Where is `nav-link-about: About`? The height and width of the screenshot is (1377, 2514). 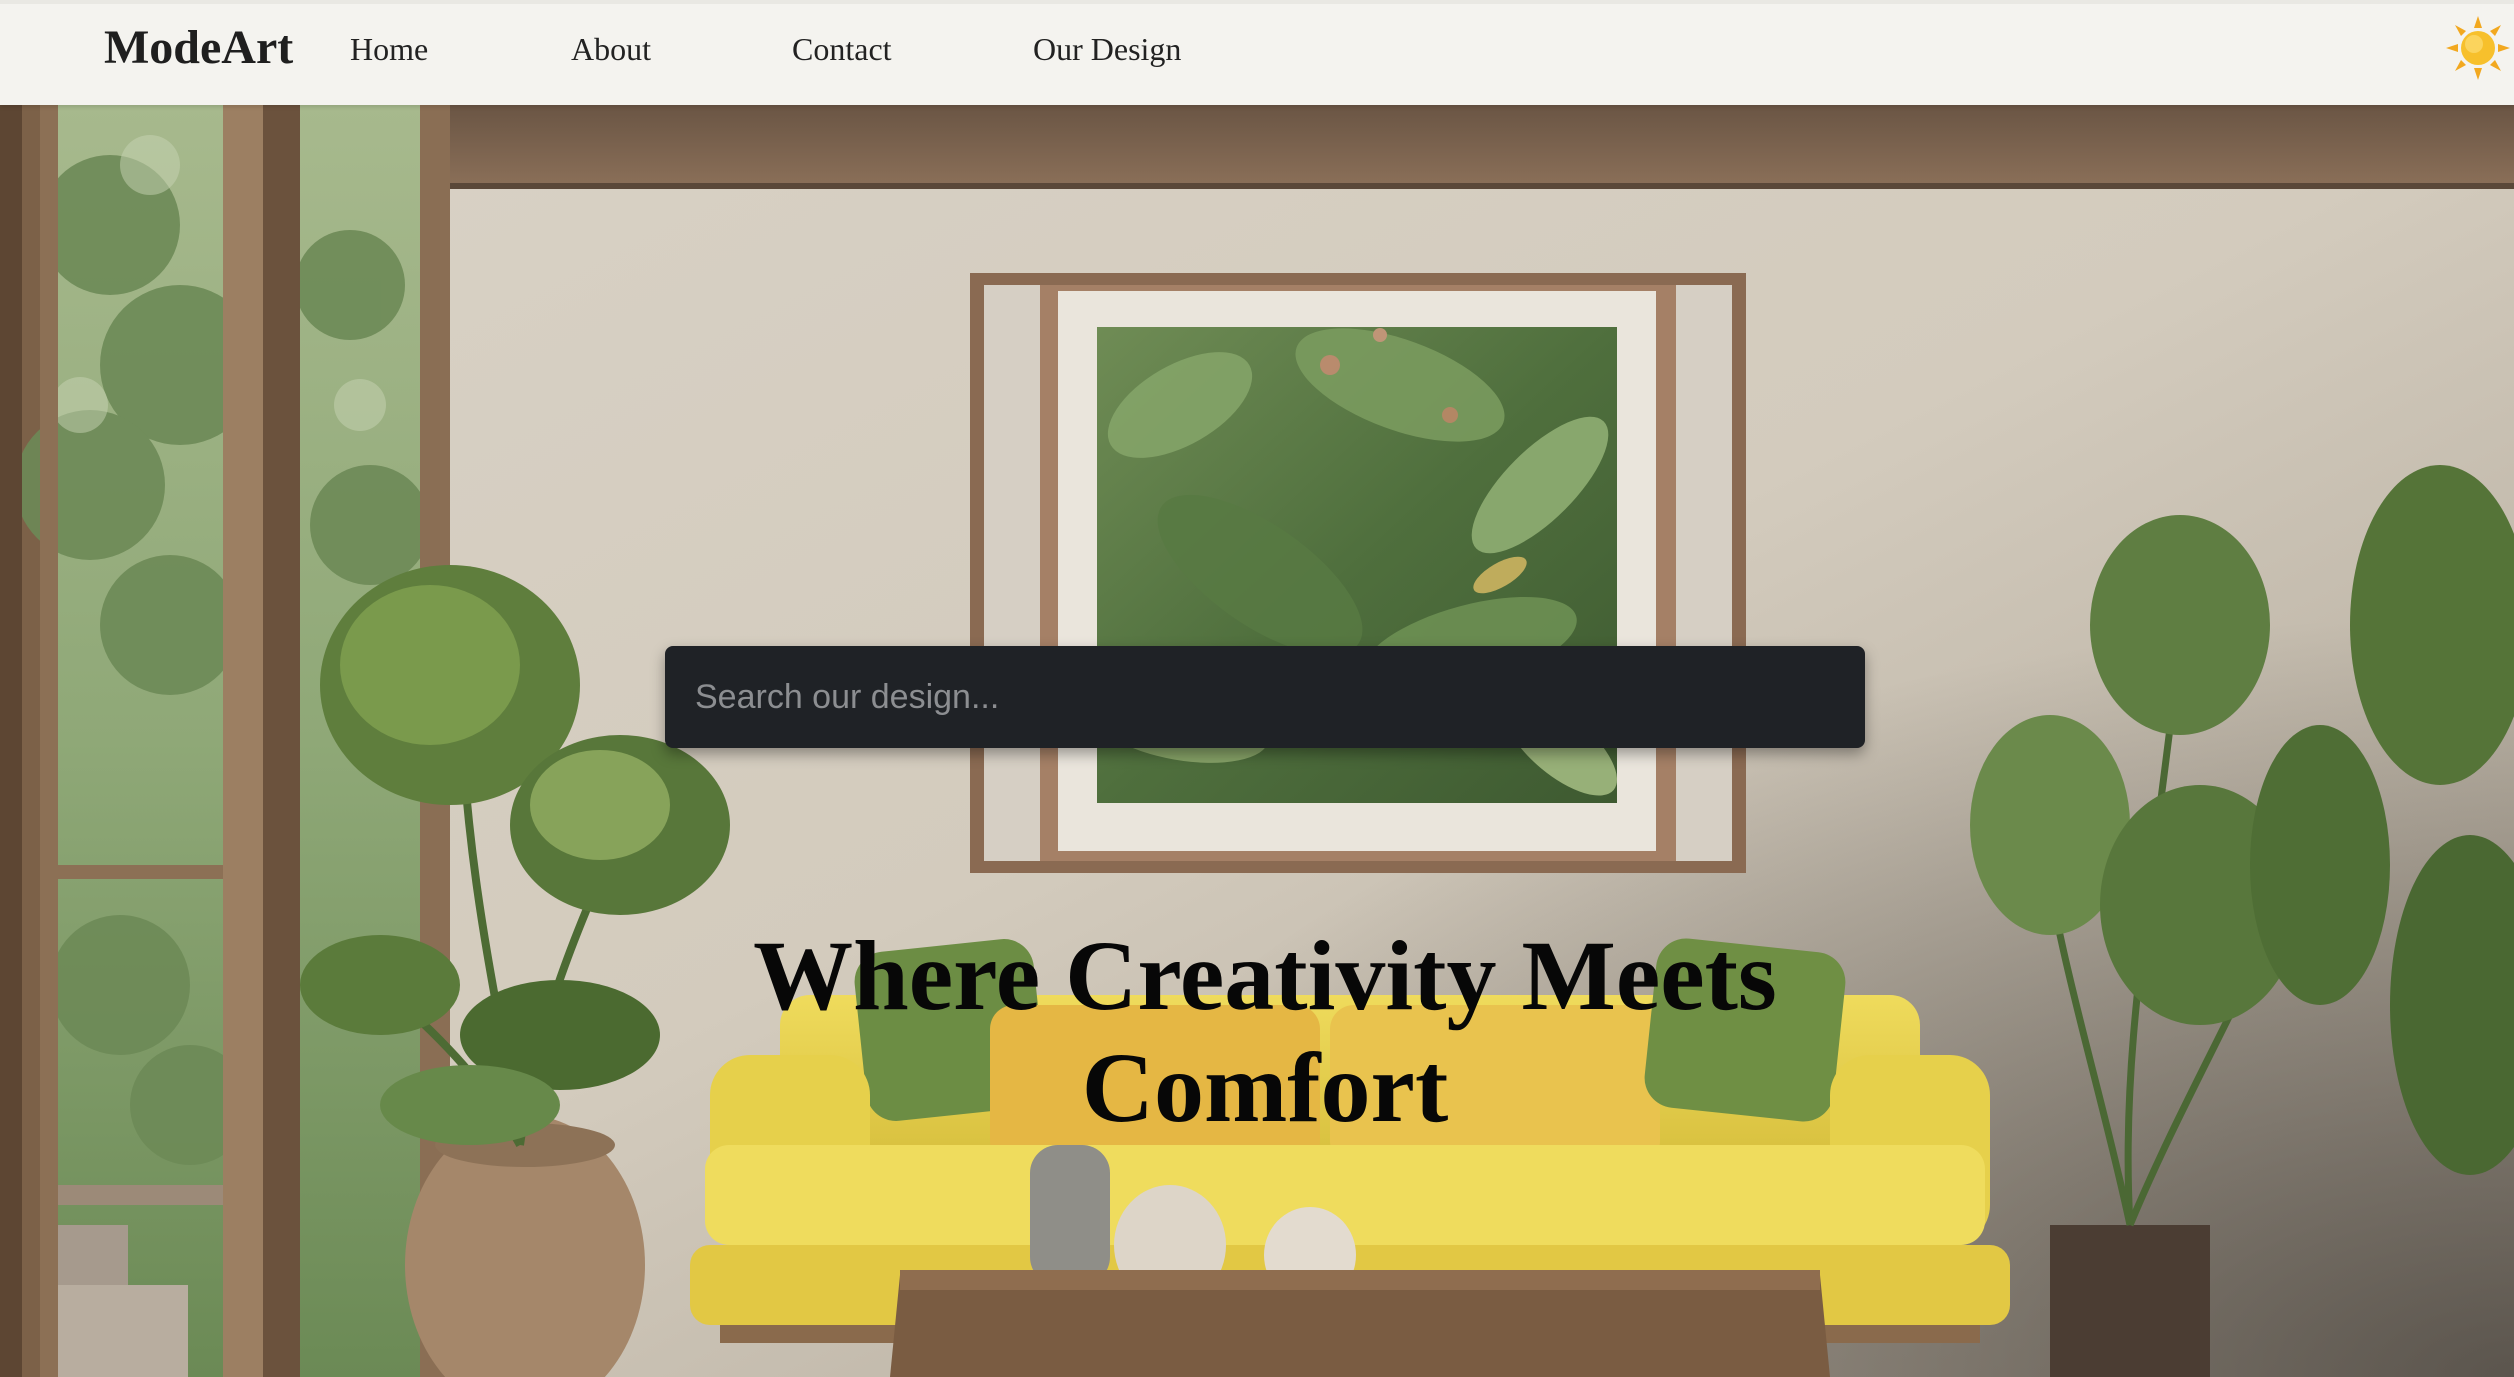 nav-link-about: About is located at coordinates (611, 49).